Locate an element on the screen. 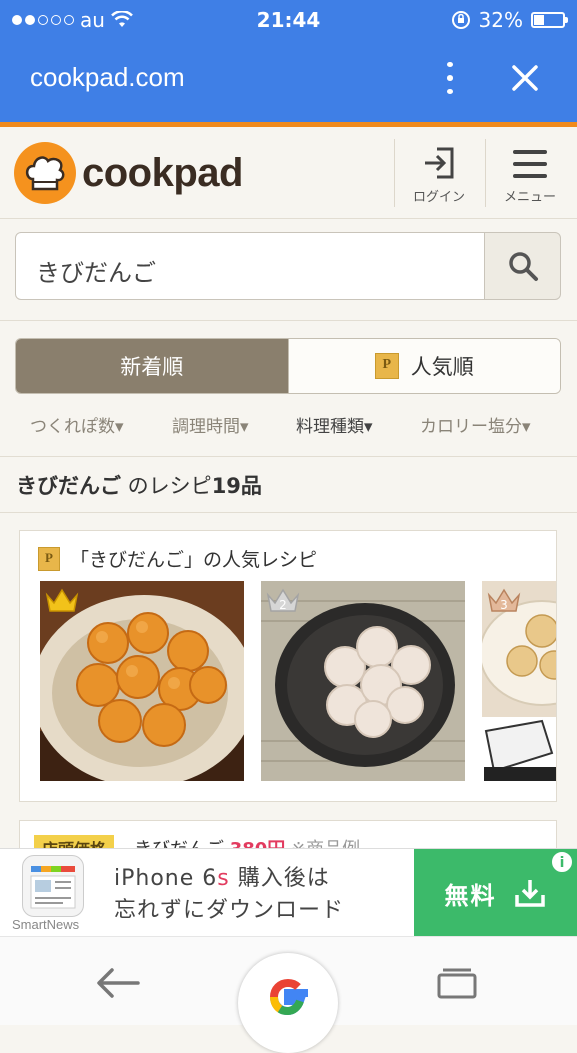 The image size is (577, 1053). rank-number: 3 is located at coordinates (504, 605).